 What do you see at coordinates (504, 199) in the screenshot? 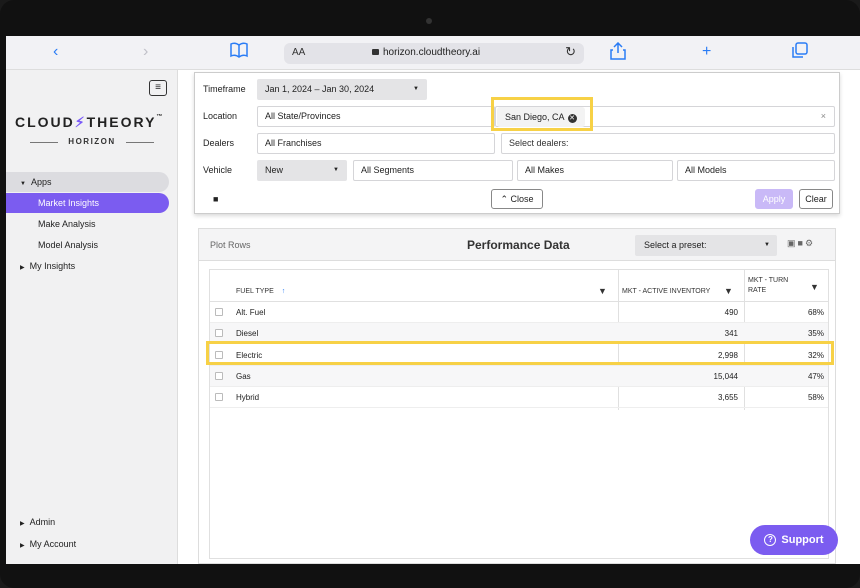
I see `chevron-up-icon: ⌃` at bounding box center [504, 199].